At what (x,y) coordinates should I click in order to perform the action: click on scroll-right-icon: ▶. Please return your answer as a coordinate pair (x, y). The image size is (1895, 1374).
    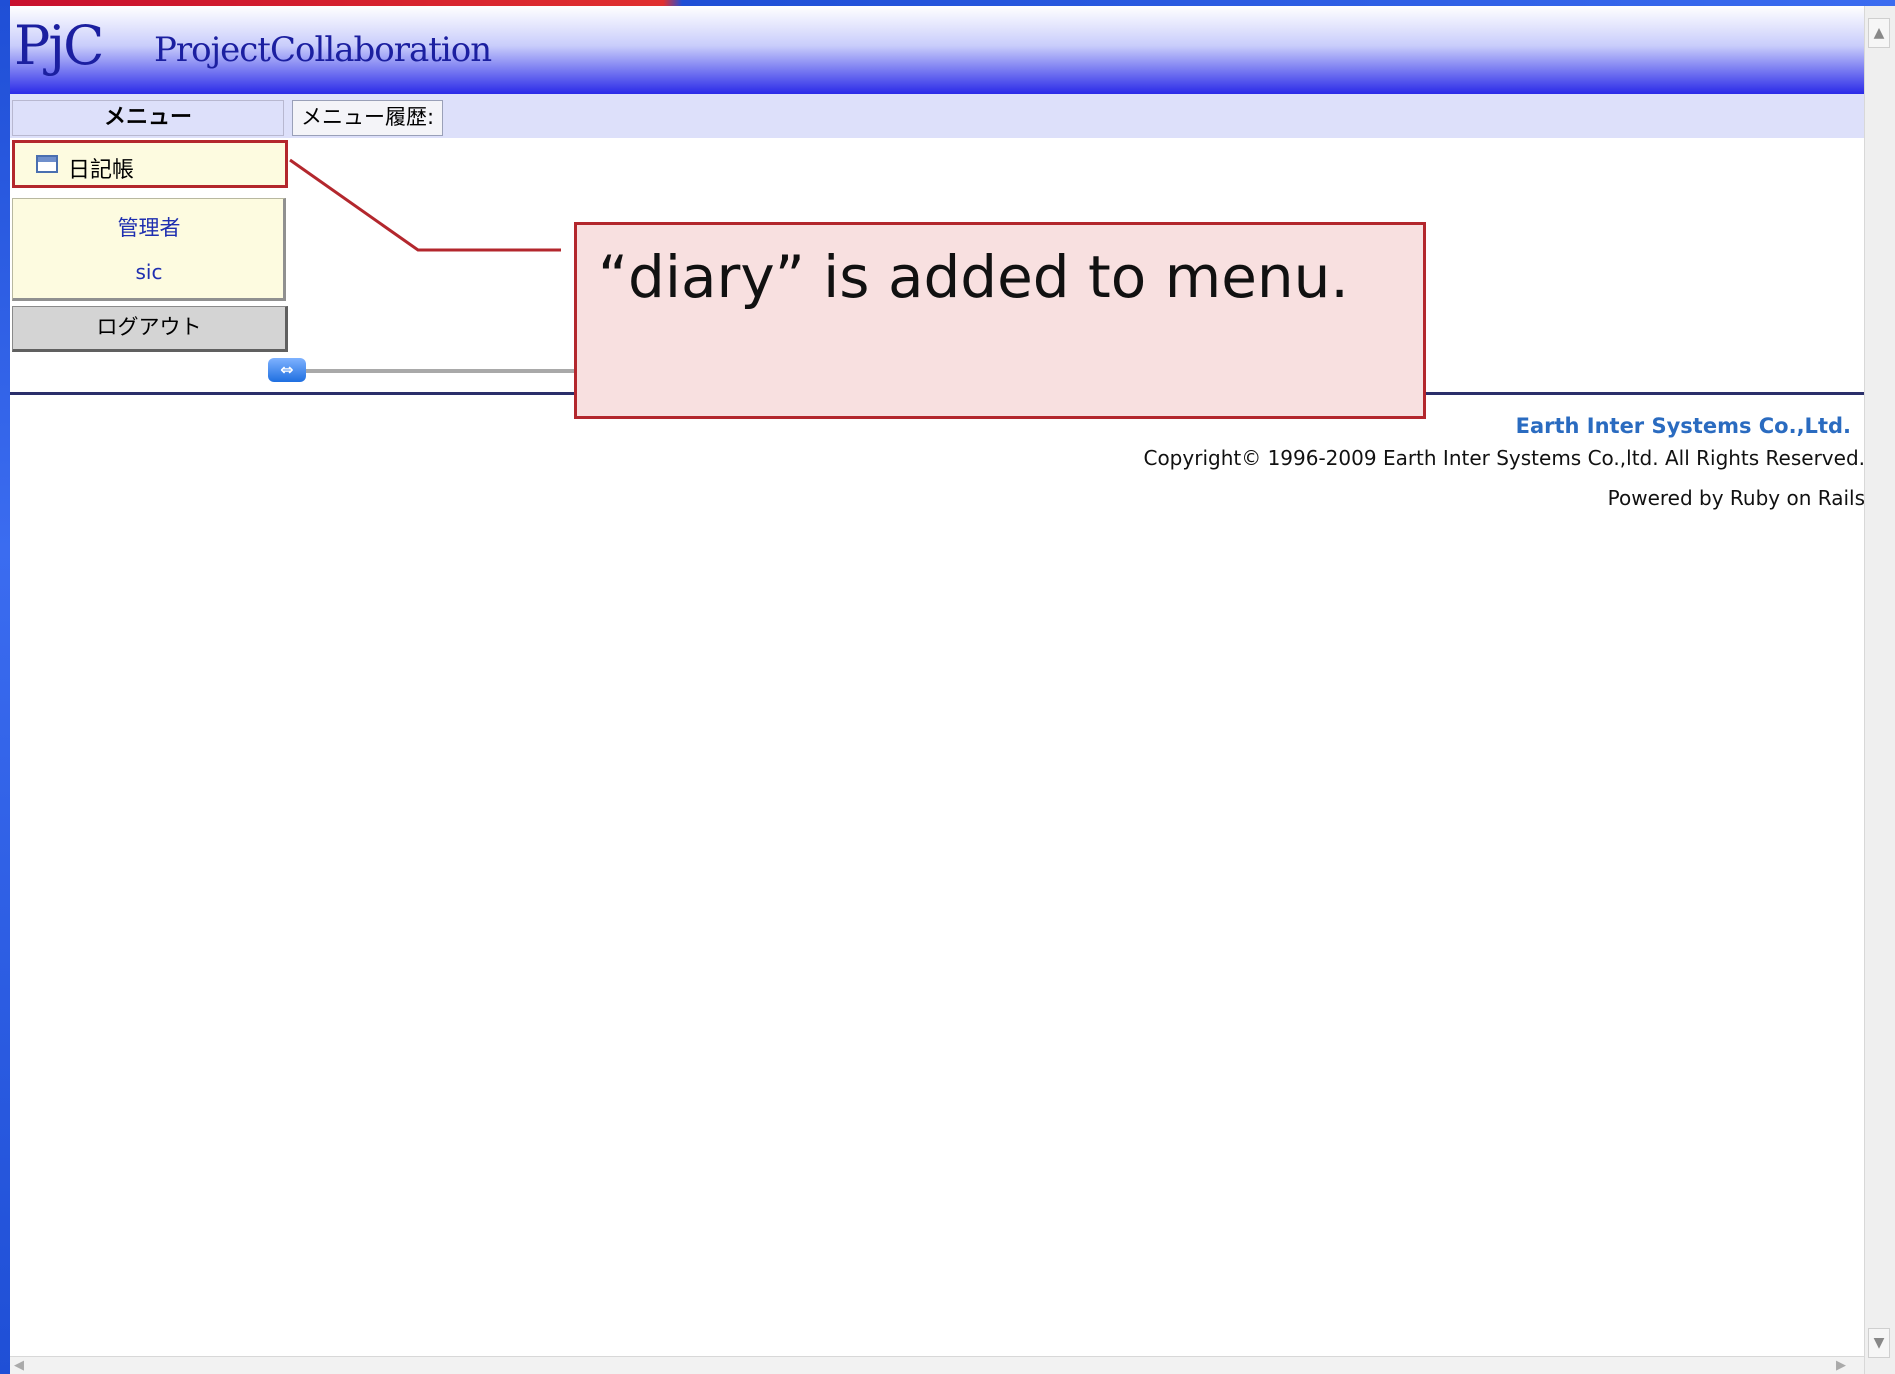
    Looking at the image, I should click on (1847, 1366).